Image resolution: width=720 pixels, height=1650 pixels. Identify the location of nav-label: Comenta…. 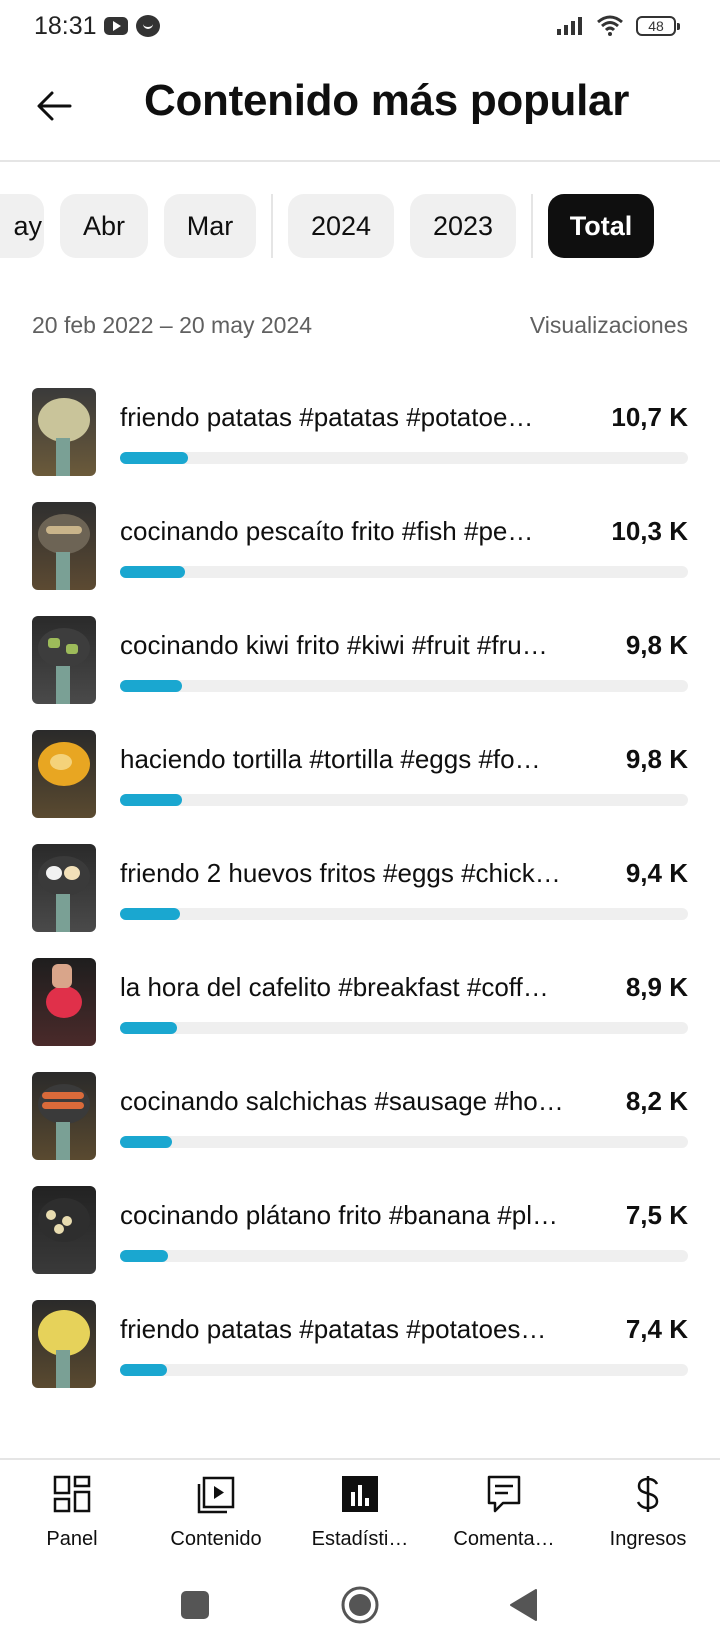
(504, 1539).